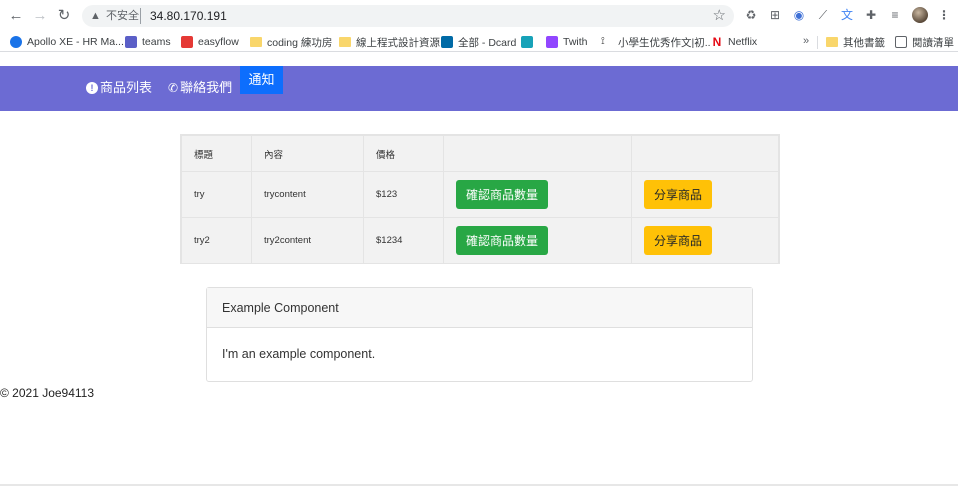  I want to click on bookmark-other-folder: 其他書籤, so click(855, 42).